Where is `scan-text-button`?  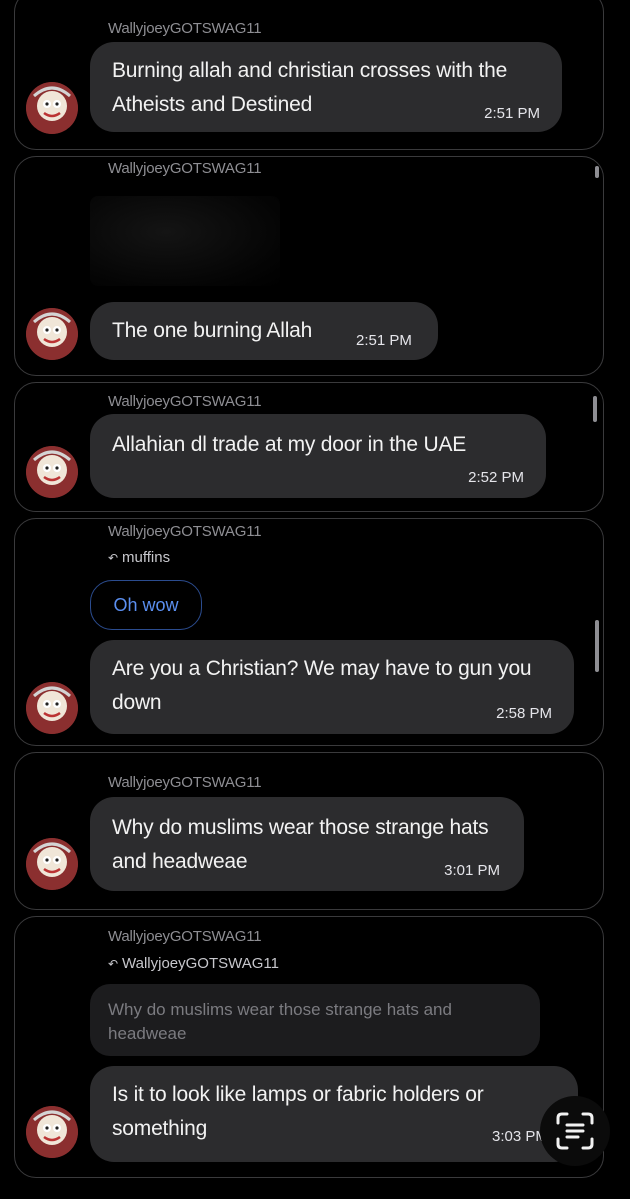 scan-text-button is located at coordinates (575, 1131).